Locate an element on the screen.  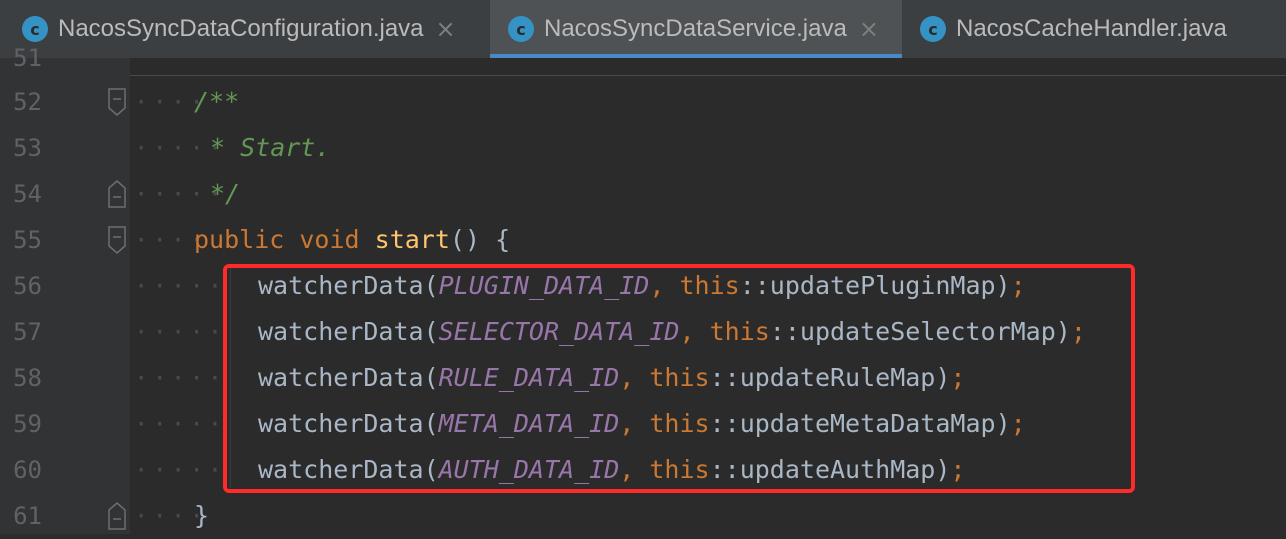
line-number: 57 is located at coordinates (27, 332).